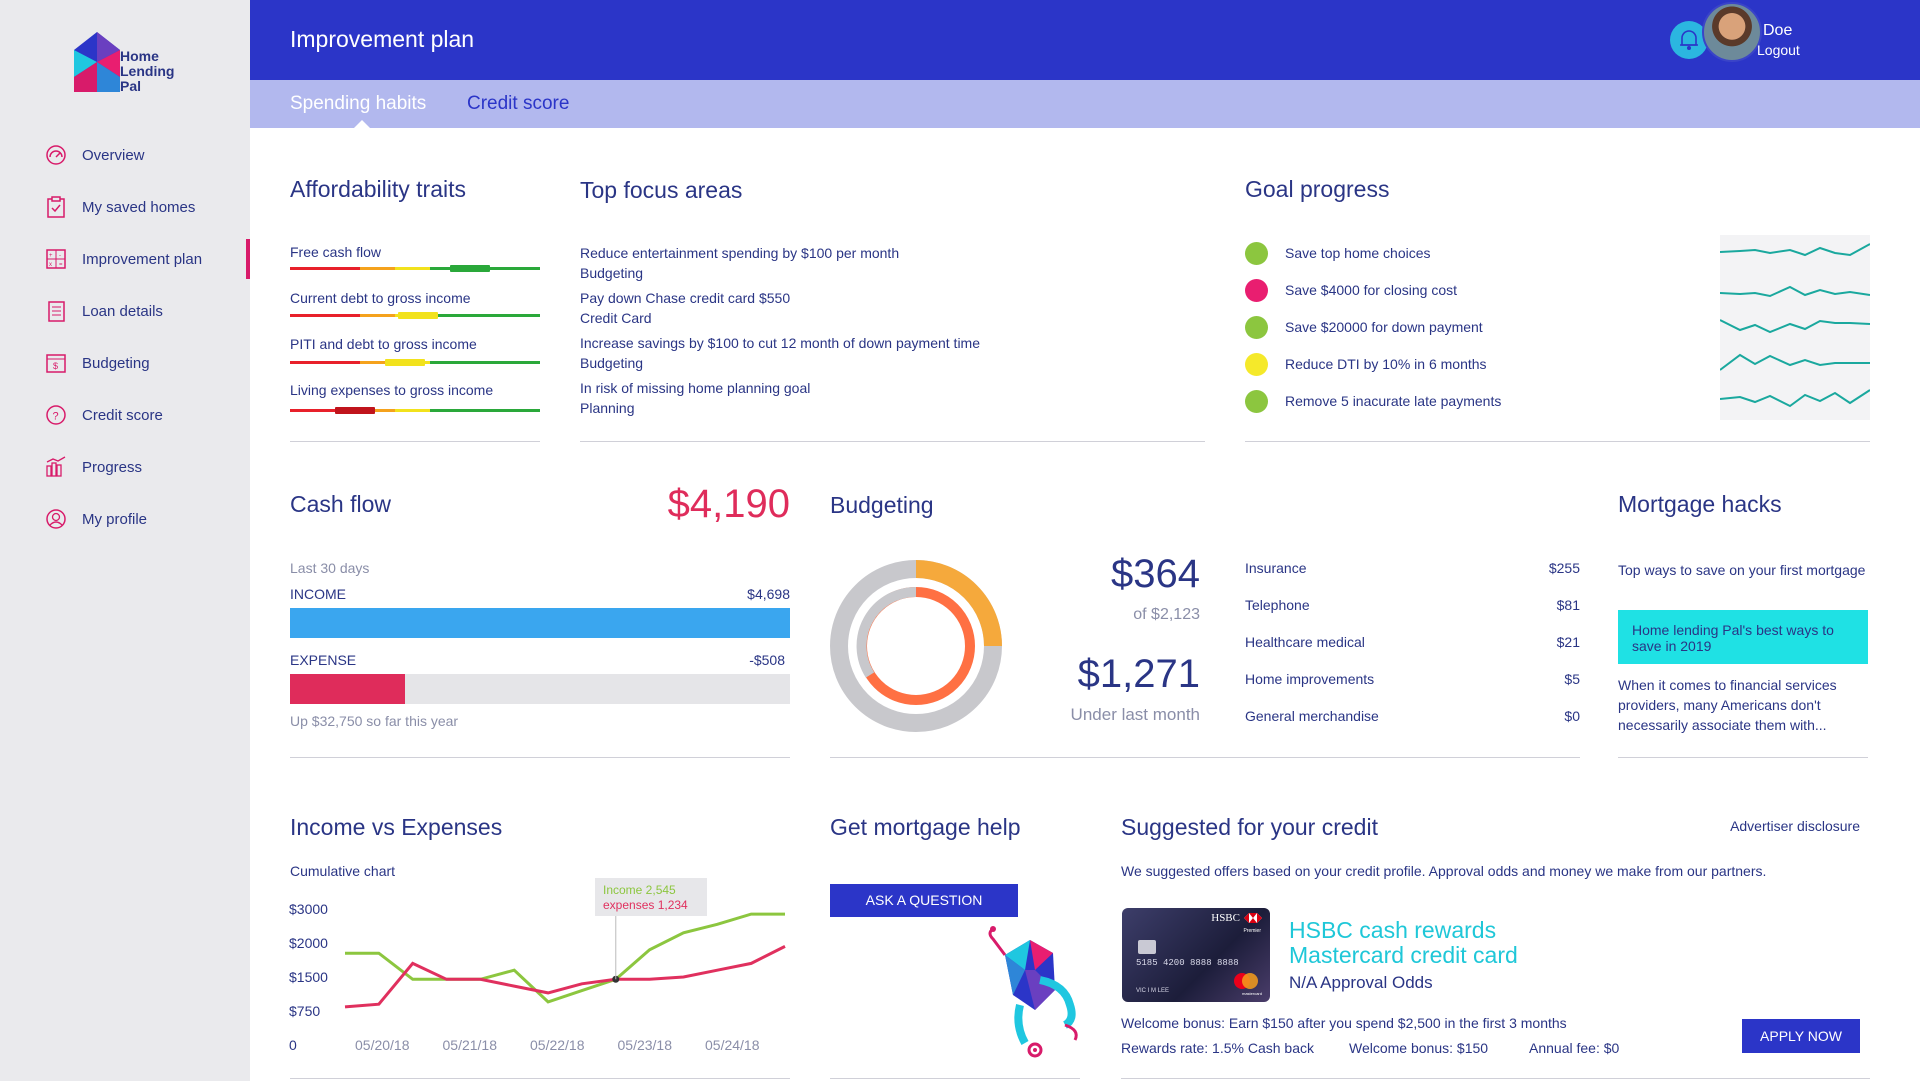 This screenshot has width=1920, height=1081. I want to click on sidebar-item-loan-details: Loan details, so click(125, 311).